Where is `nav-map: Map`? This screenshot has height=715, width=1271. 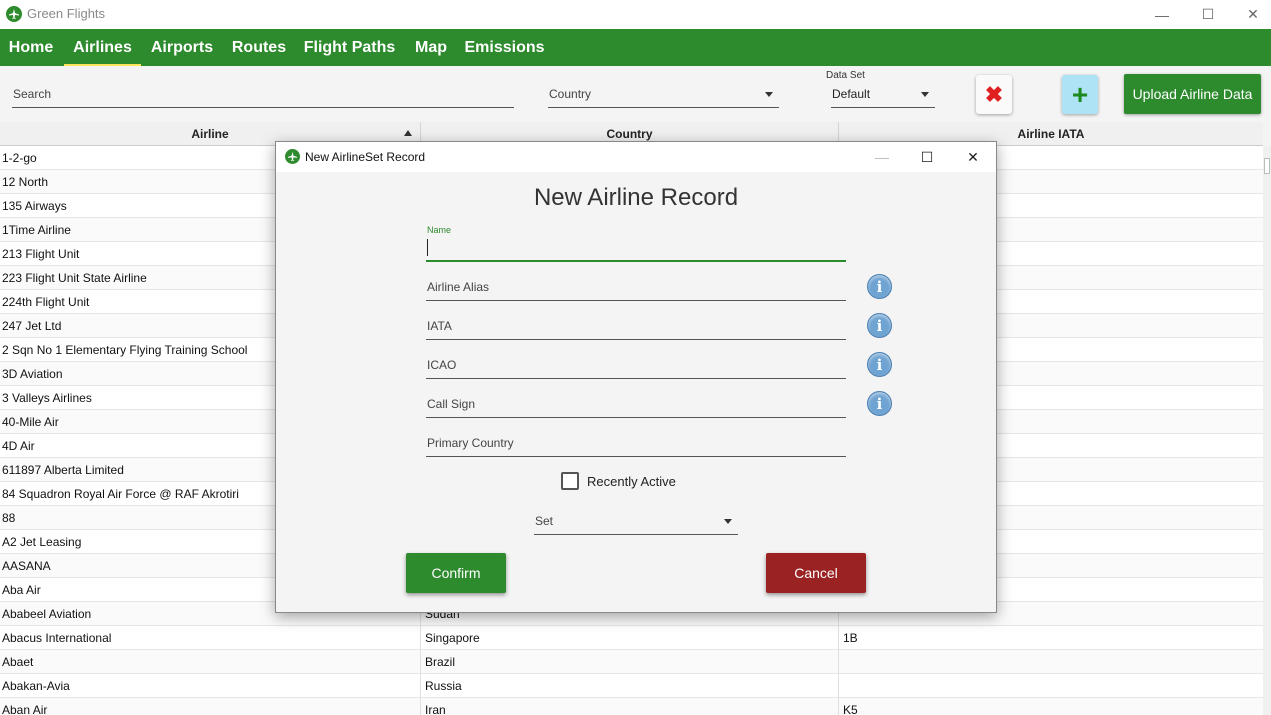 nav-map: Map is located at coordinates (431, 47).